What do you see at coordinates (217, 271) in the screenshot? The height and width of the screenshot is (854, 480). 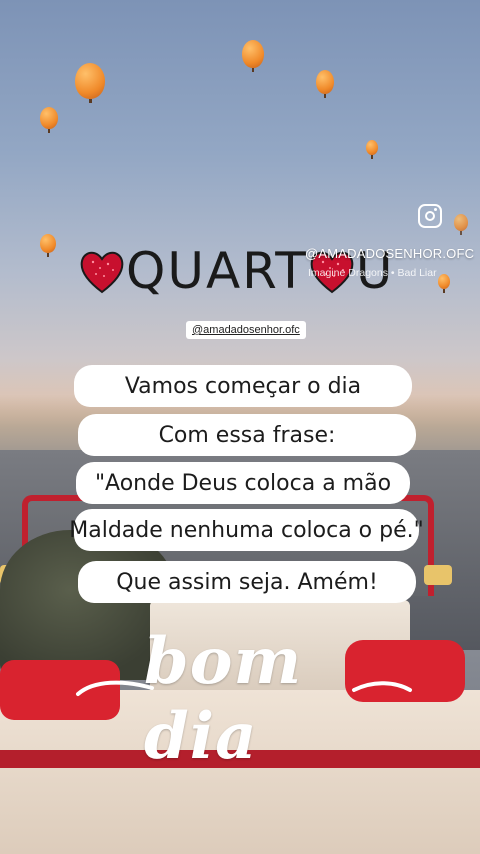 I see `title-text-start: QUART` at bounding box center [217, 271].